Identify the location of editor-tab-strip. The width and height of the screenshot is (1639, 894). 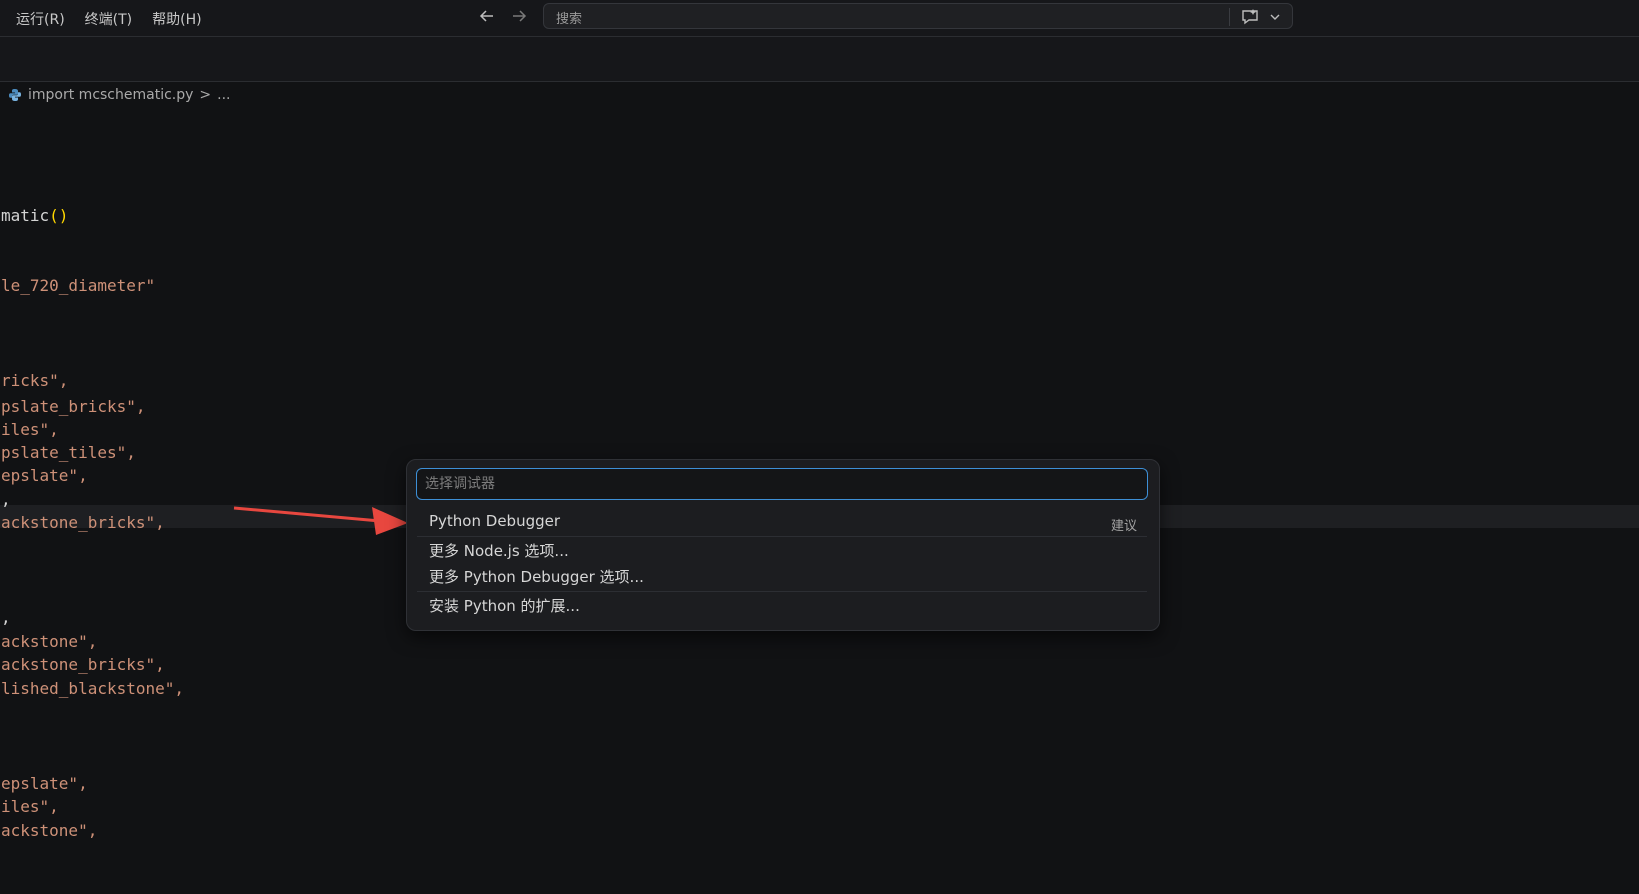
(819, 59).